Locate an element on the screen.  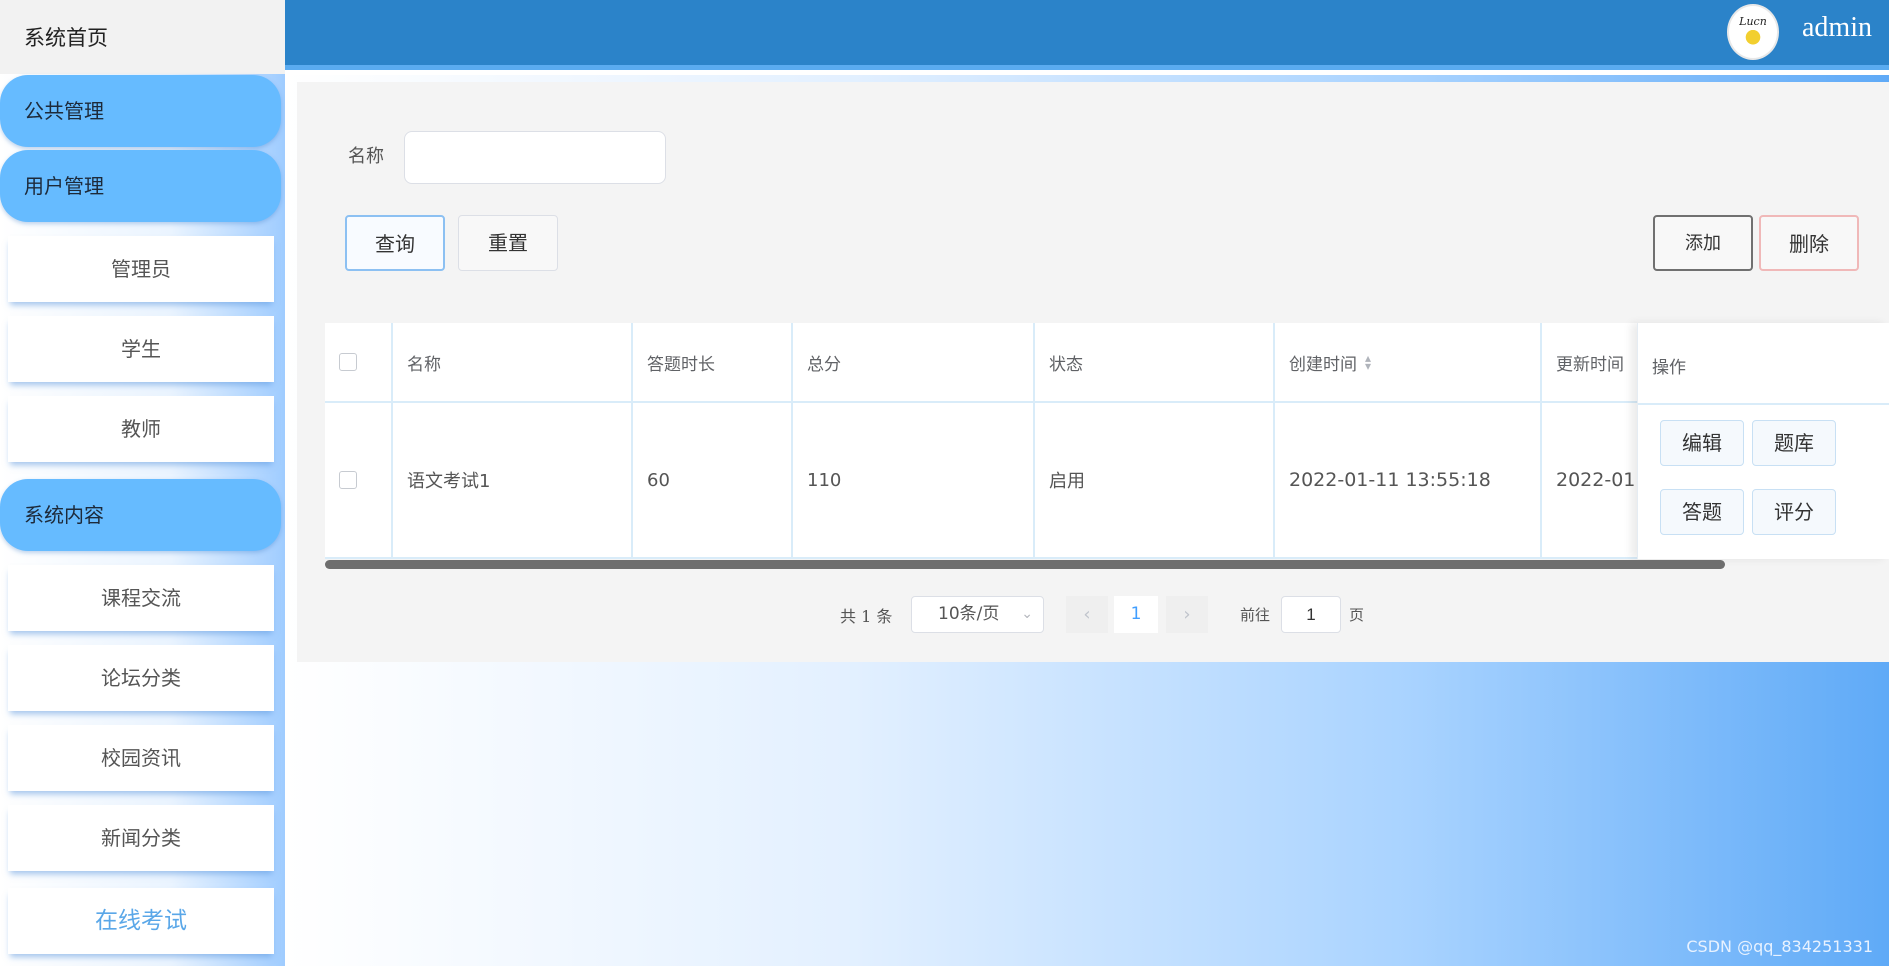
column-header-duration-label: 答题时长 is located at coordinates (681, 364).